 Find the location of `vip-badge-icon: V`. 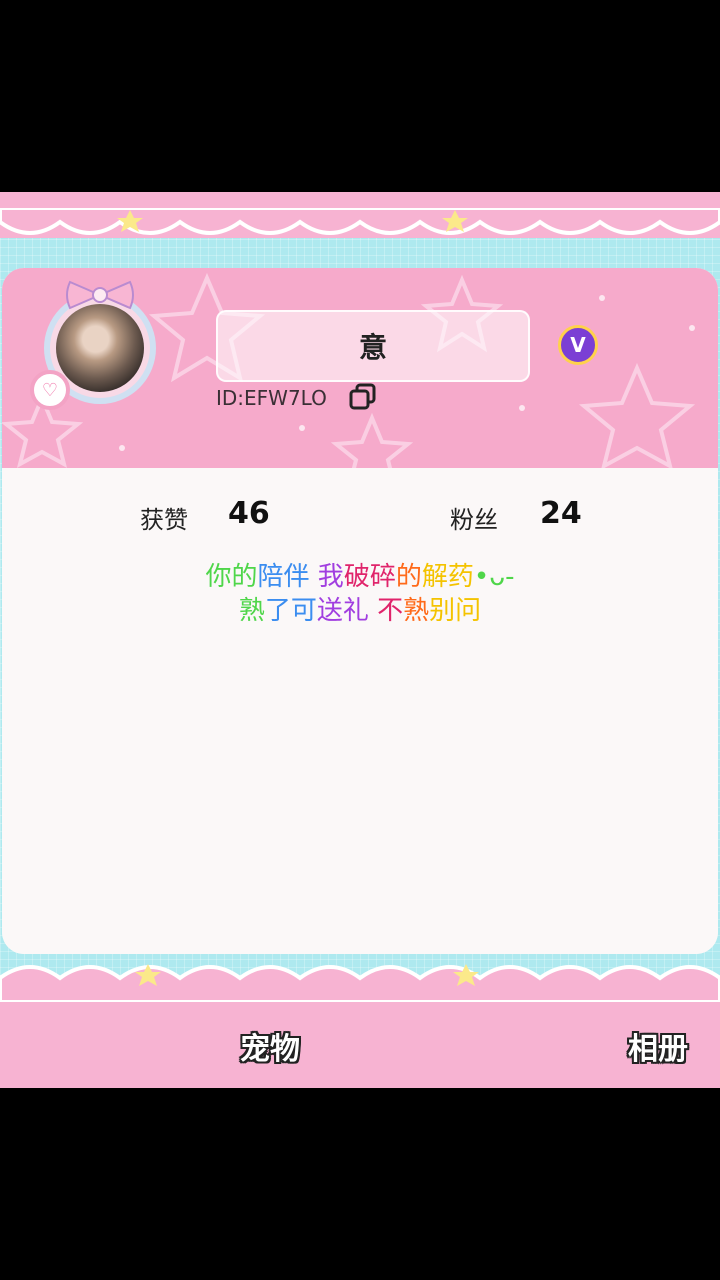

vip-badge-icon: V is located at coordinates (578, 345).